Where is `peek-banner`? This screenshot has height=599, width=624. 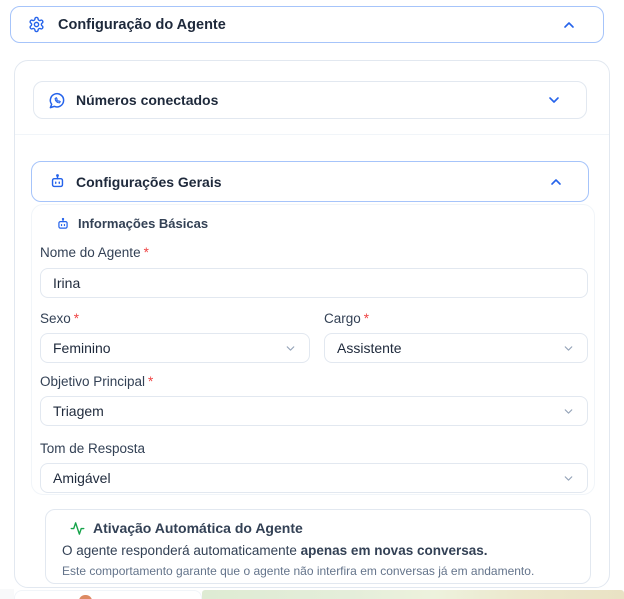
peek-banner is located at coordinates (413, 594).